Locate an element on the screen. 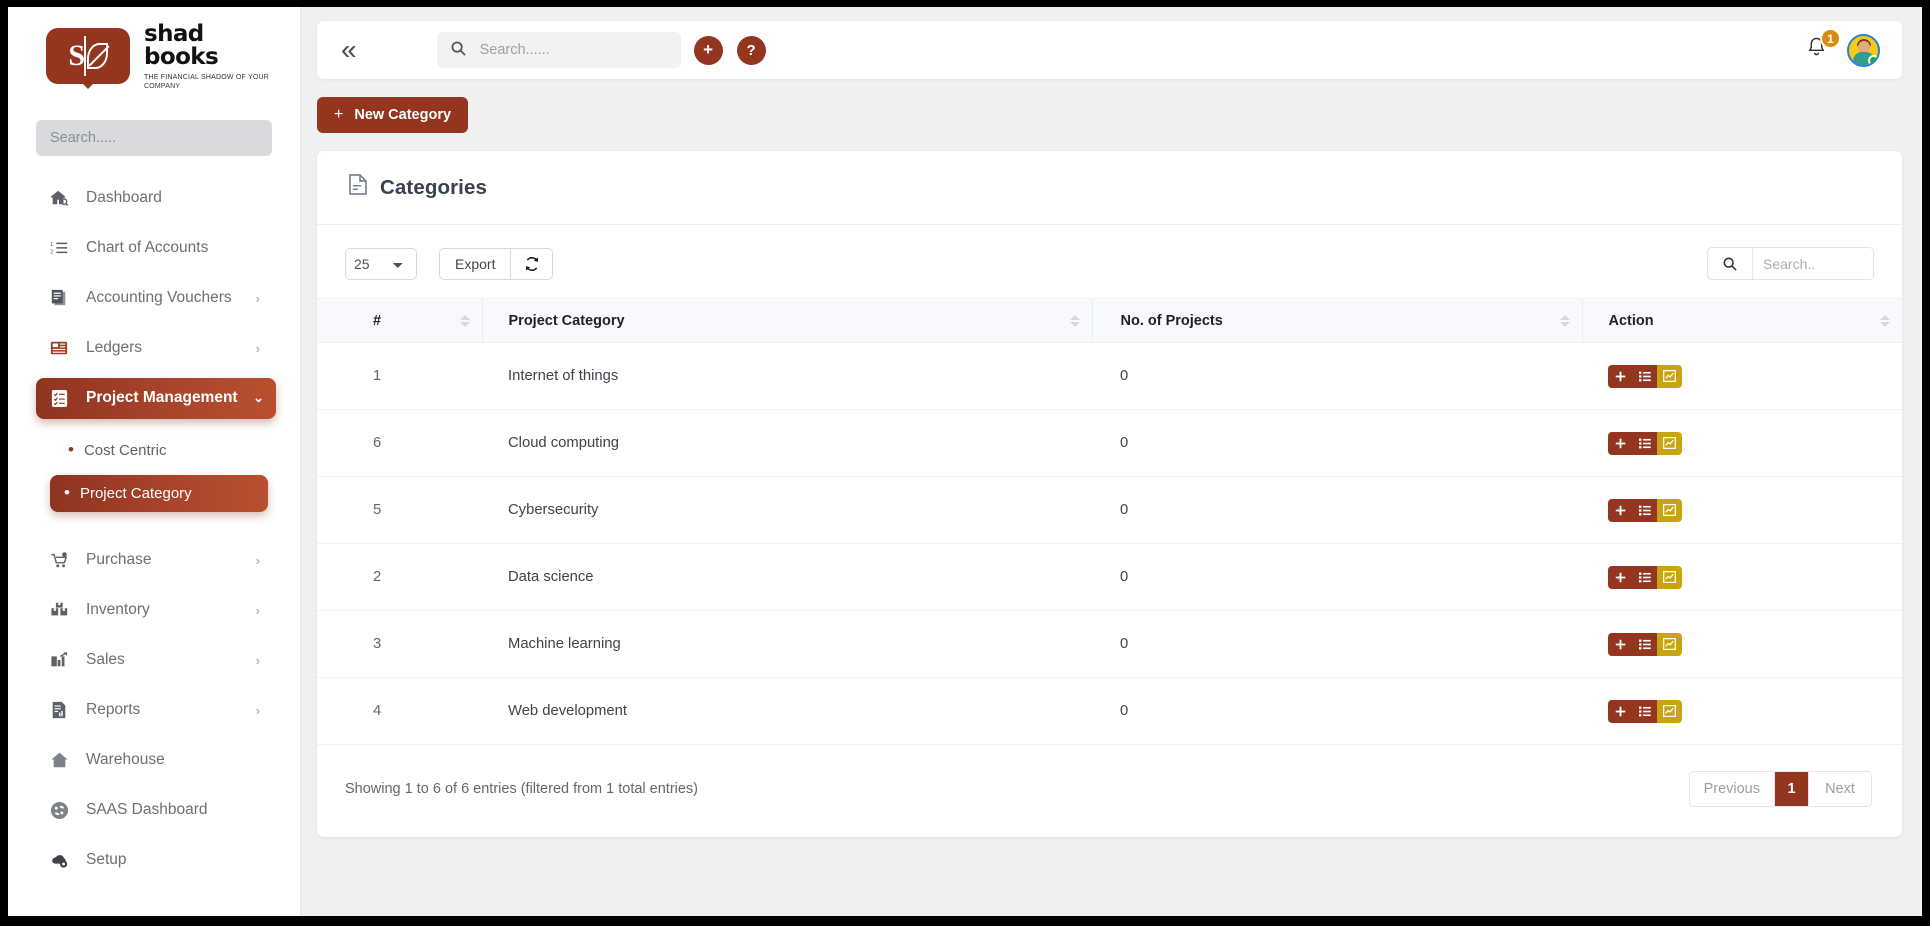 Image resolution: width=1930 pixels, height=926 pixels. online-status-indicator is located at coordinates (1873, 59).